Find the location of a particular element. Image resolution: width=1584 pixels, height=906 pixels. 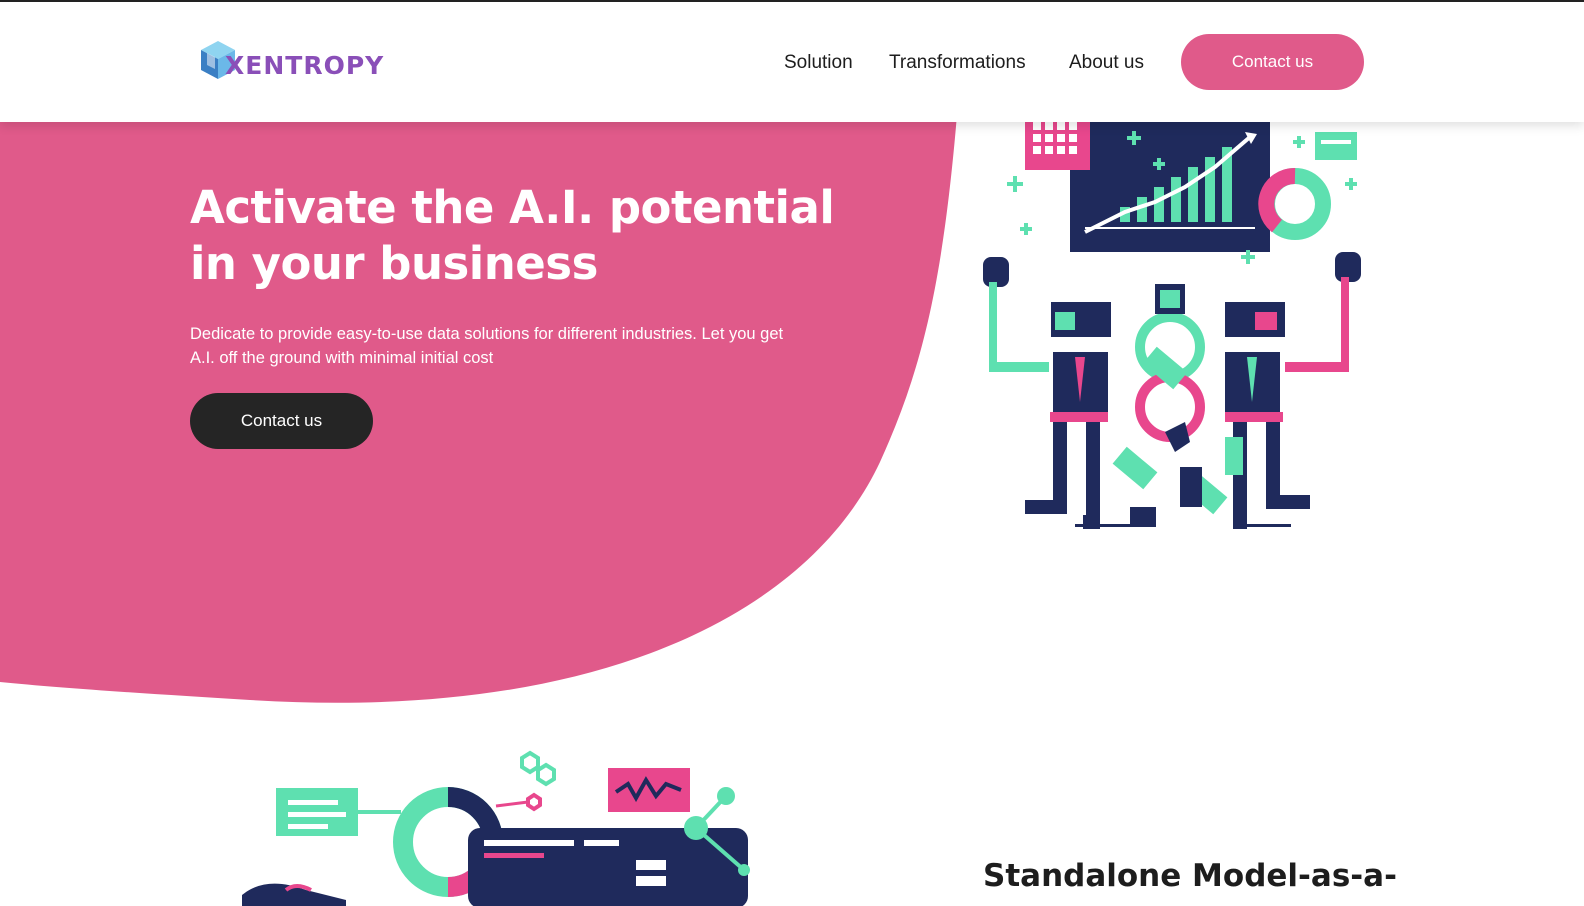

data-dashboard-illustration is located at coordinates (496, 828).